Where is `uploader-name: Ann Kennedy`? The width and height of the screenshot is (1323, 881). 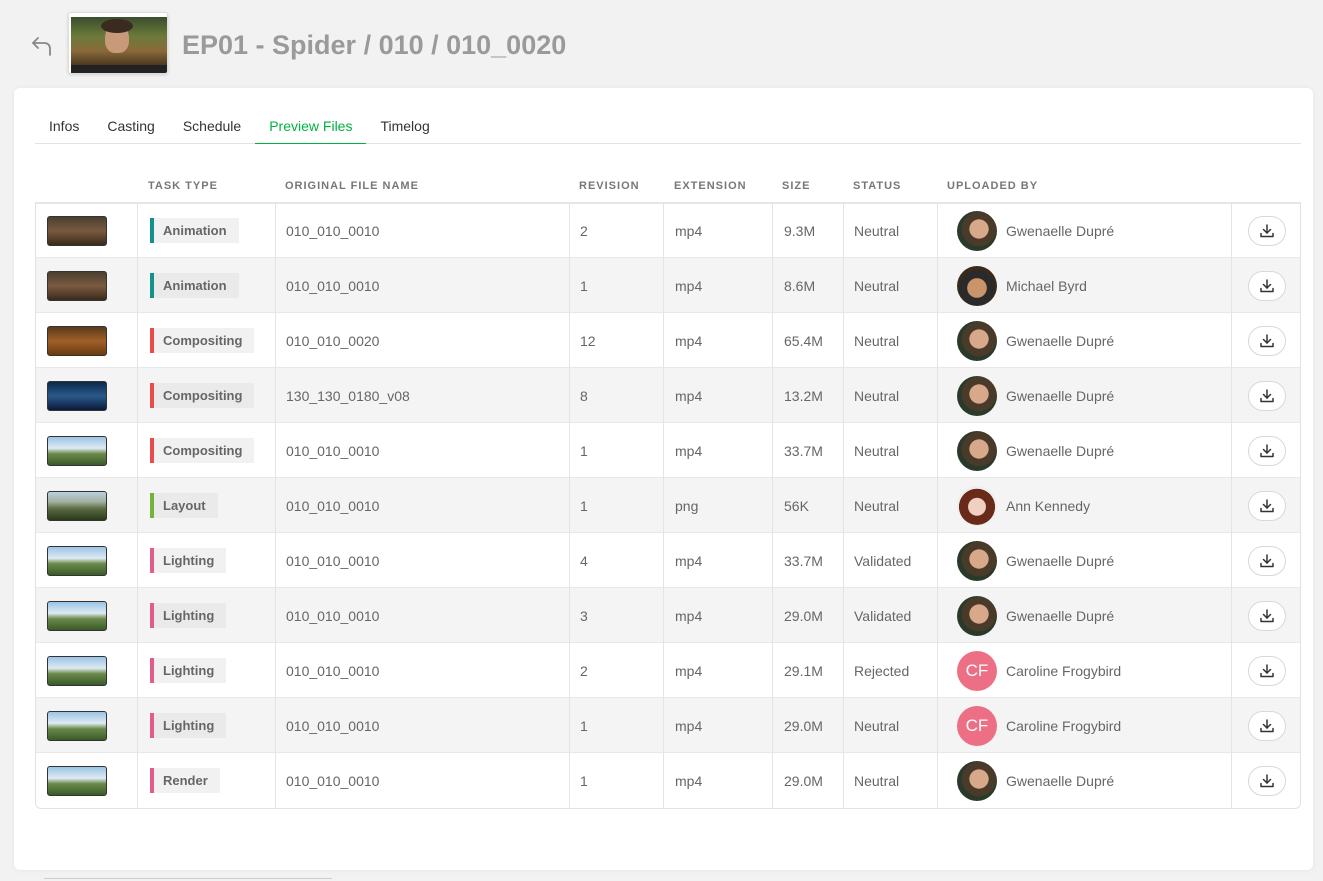 uploader-name: Ann Kennedy is located at coordinates (1048, 505).